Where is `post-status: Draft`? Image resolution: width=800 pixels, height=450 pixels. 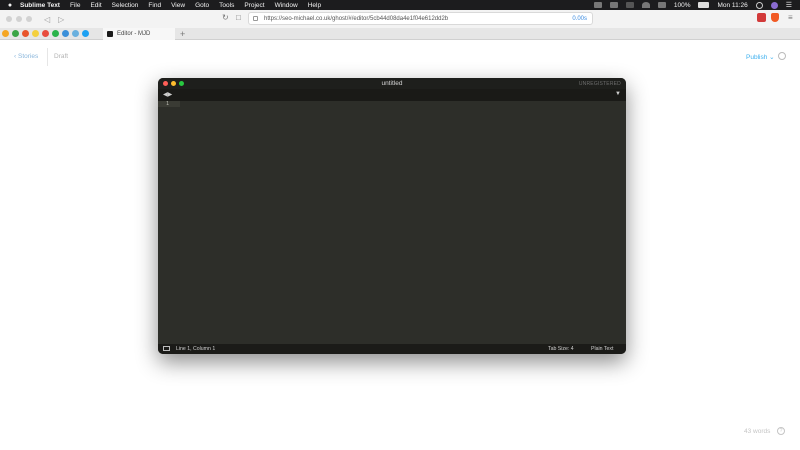
post-status: Draft is located at coordinates (61, 56).